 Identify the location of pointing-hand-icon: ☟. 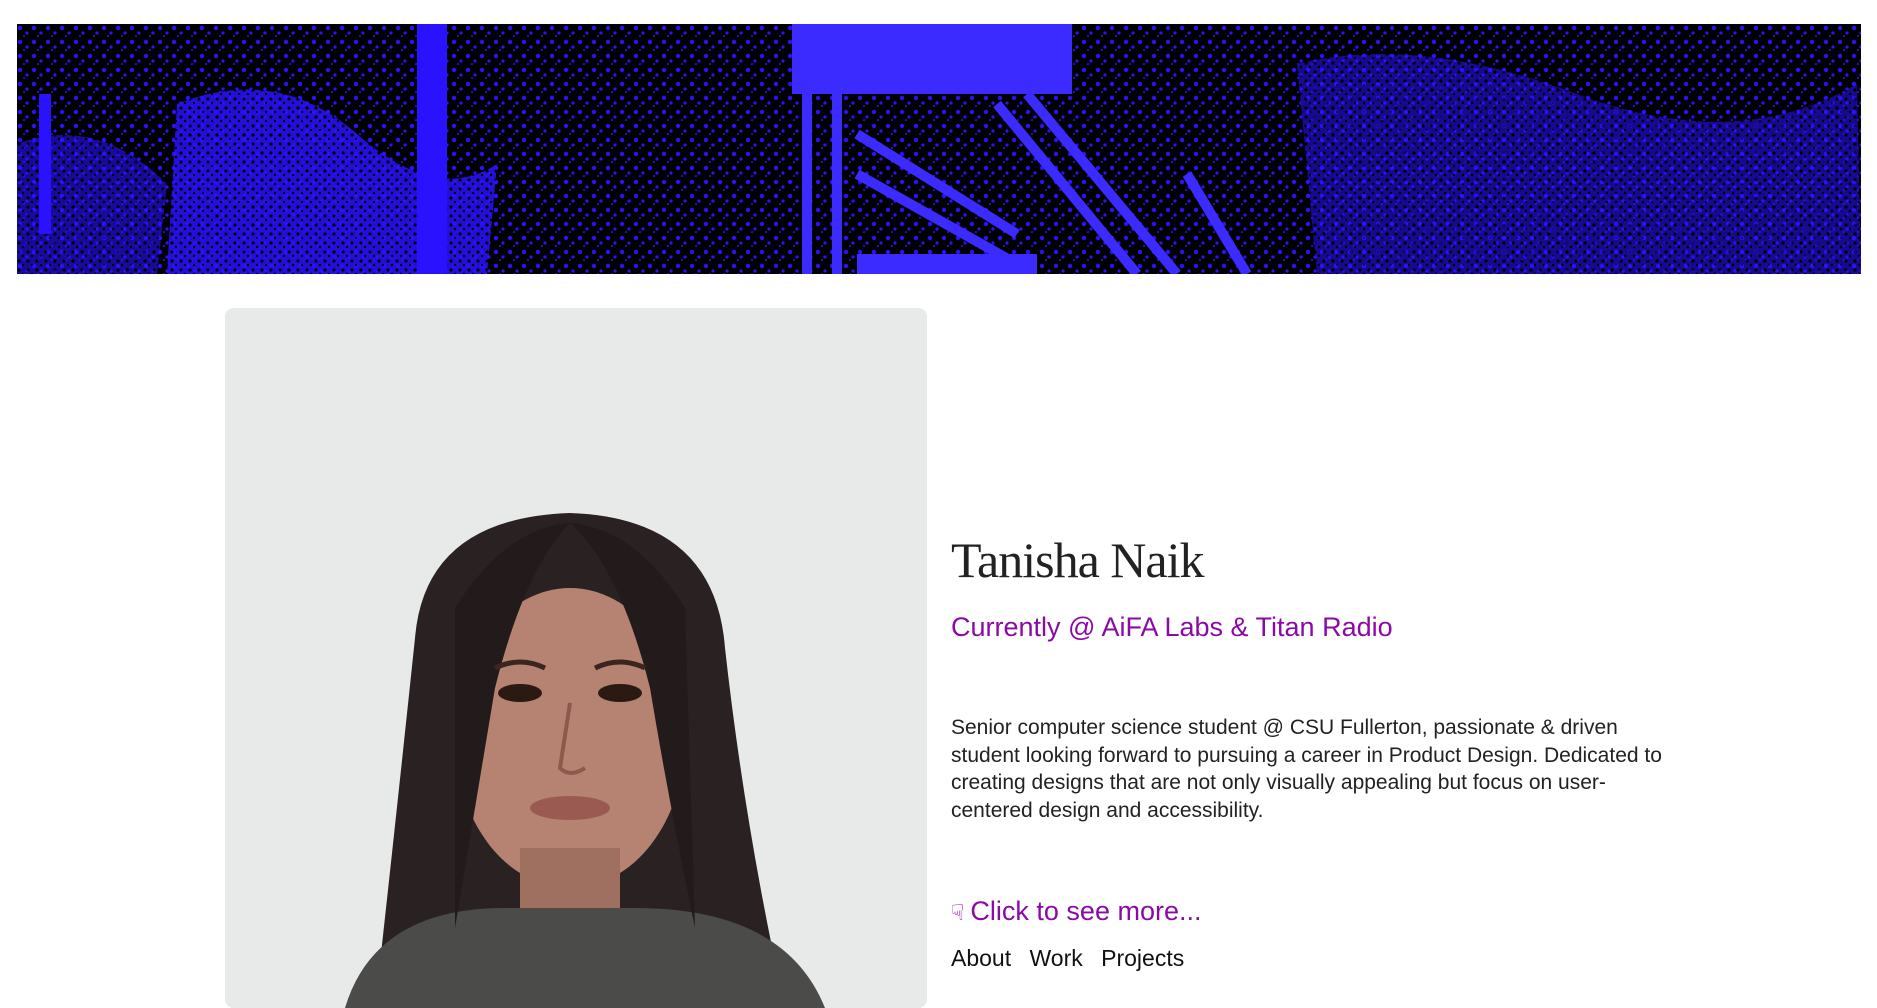
(958, 912).